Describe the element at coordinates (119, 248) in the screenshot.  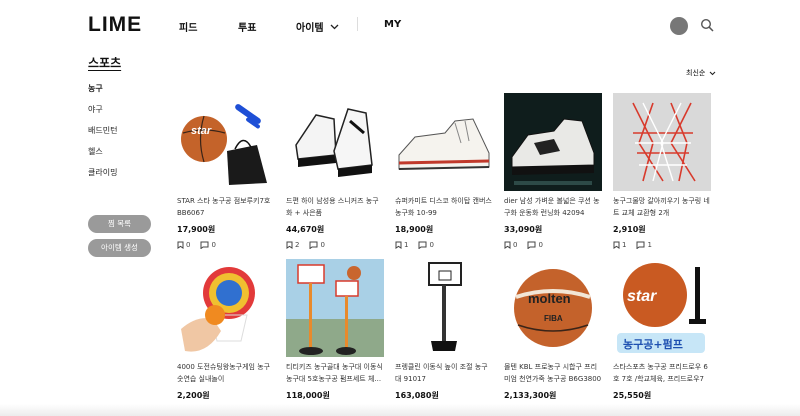
I see `create-item-button: 아이템 생성` at that location.